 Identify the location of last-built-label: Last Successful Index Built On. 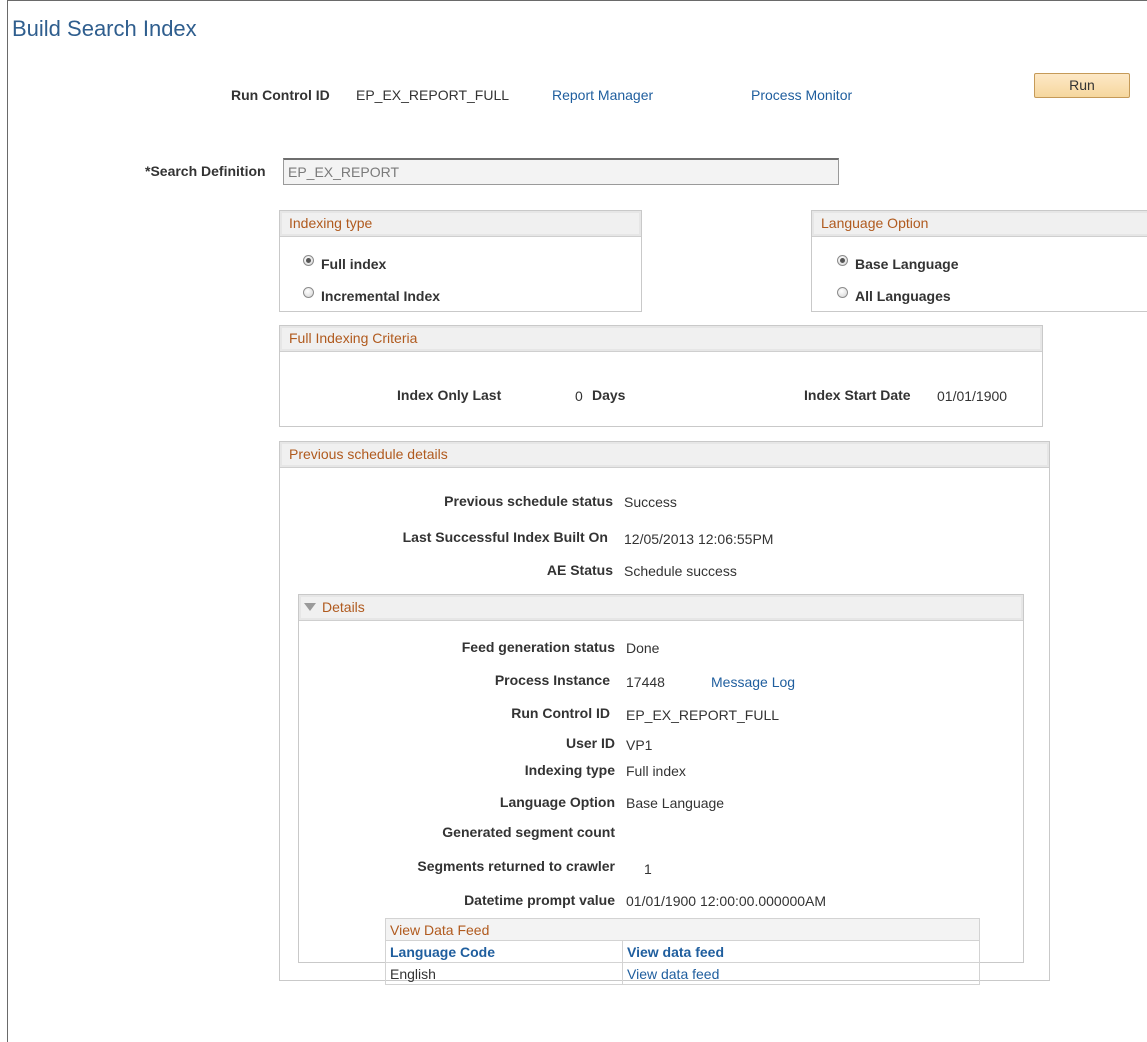
(505, 537).